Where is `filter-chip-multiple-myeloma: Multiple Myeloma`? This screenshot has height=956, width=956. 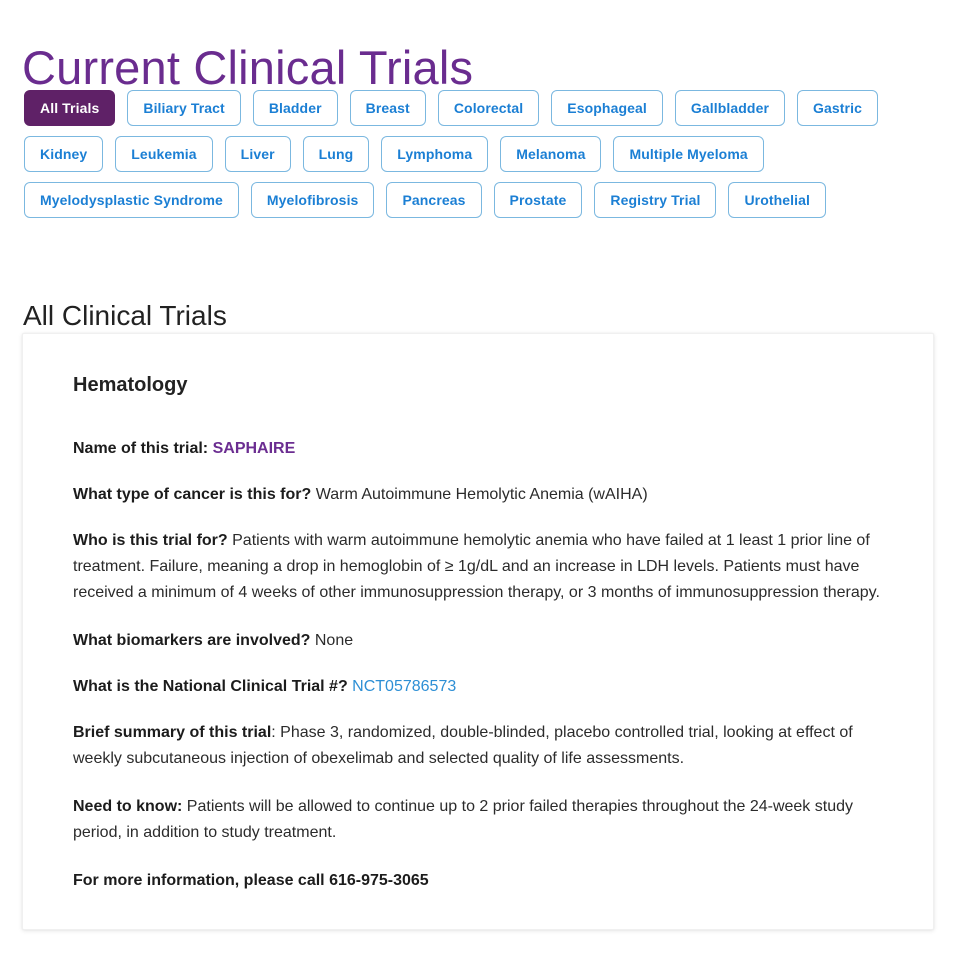 filter-chip-multiple-myeloma: Multiple Myeloma is located at coordinates (688, 154).